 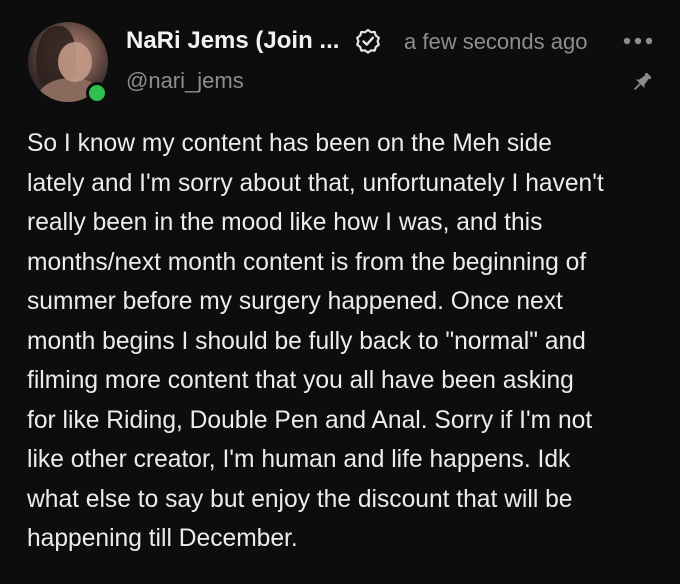 What do you see at coordinates (97, 93) in the screenshot?
I see `online-status-indicator` at bounding box center [97, 93].